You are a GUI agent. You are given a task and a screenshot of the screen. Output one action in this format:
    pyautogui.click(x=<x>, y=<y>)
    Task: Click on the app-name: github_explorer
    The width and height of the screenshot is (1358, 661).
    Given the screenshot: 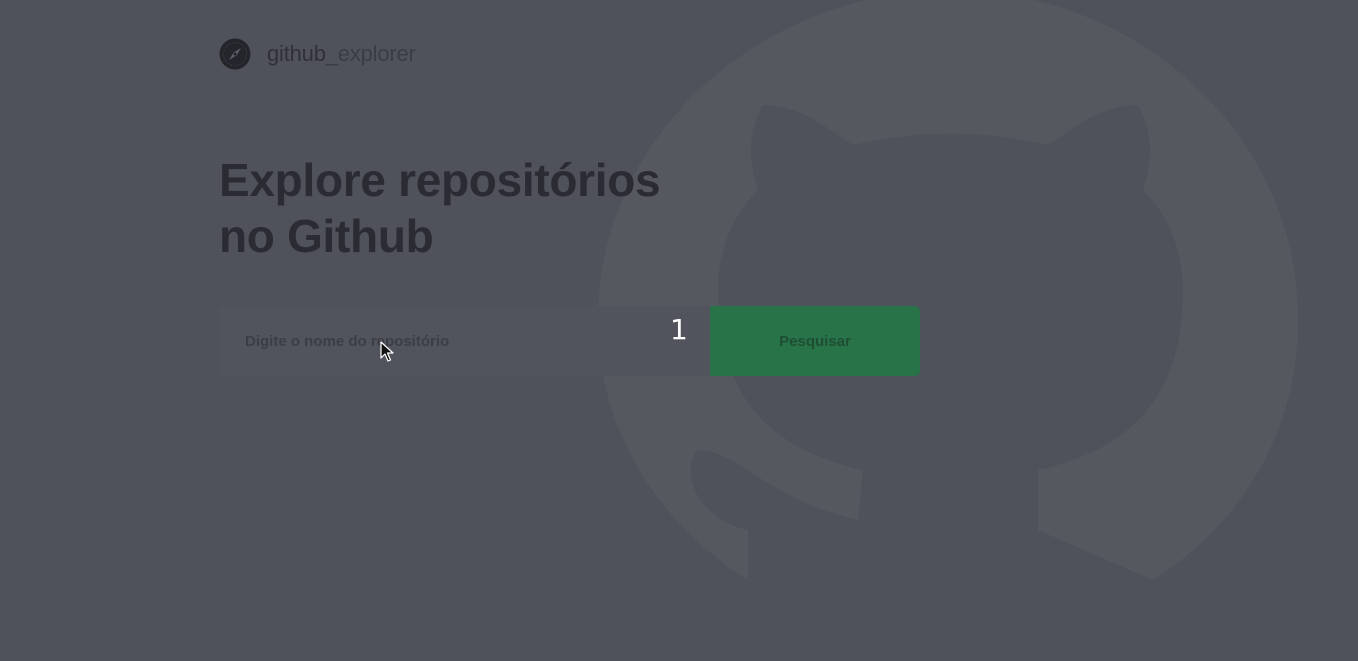 What is the action you would take?
    pyautogui.click(x=341, y=54)
    